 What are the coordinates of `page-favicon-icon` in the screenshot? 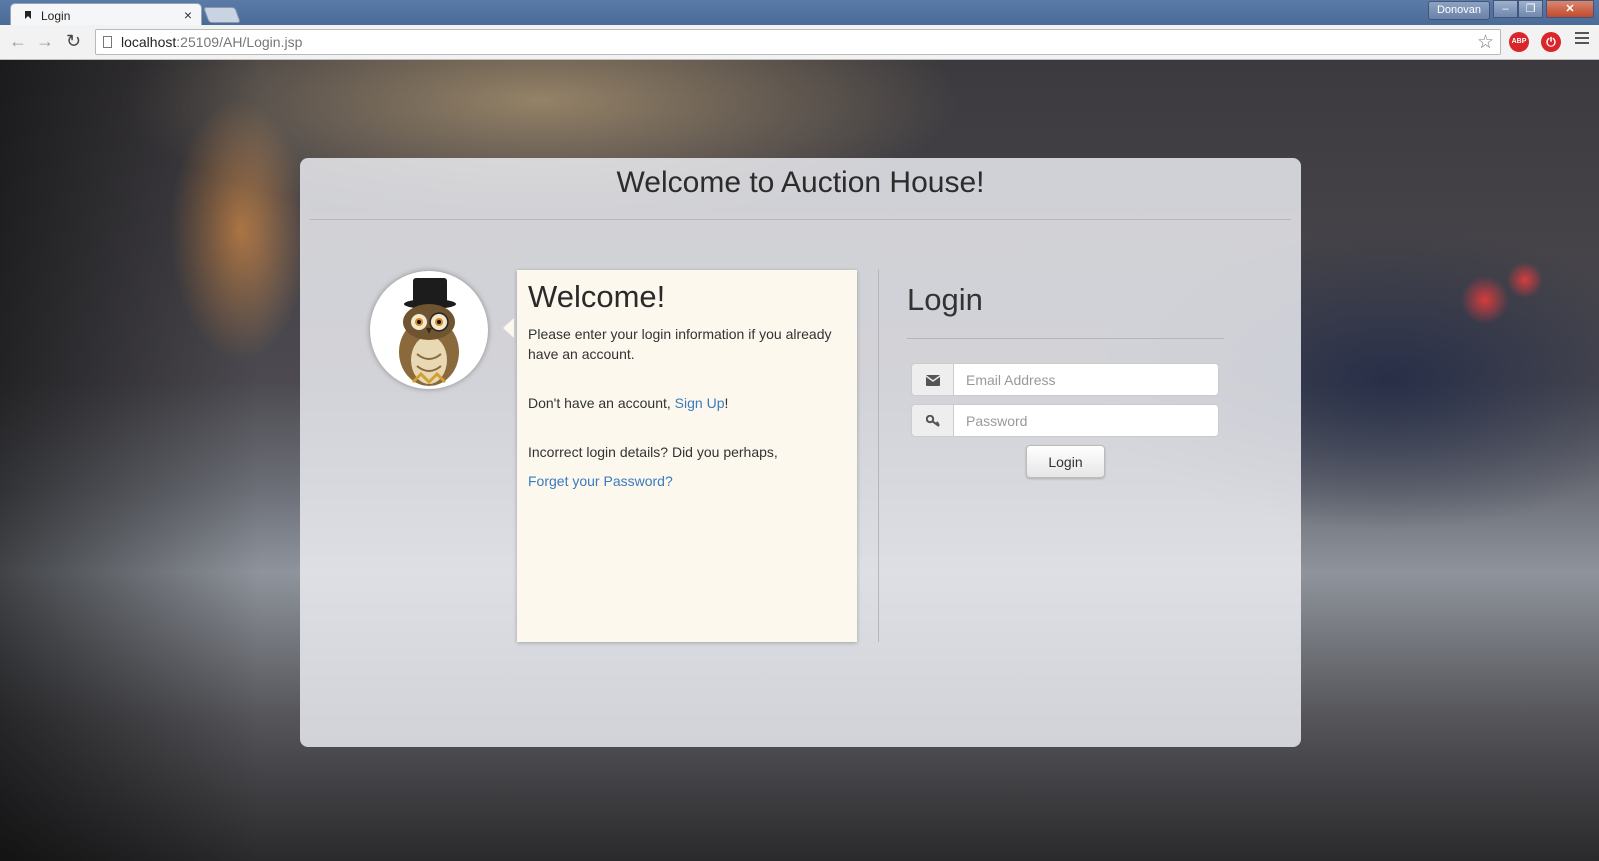 It's located at (28, 15).